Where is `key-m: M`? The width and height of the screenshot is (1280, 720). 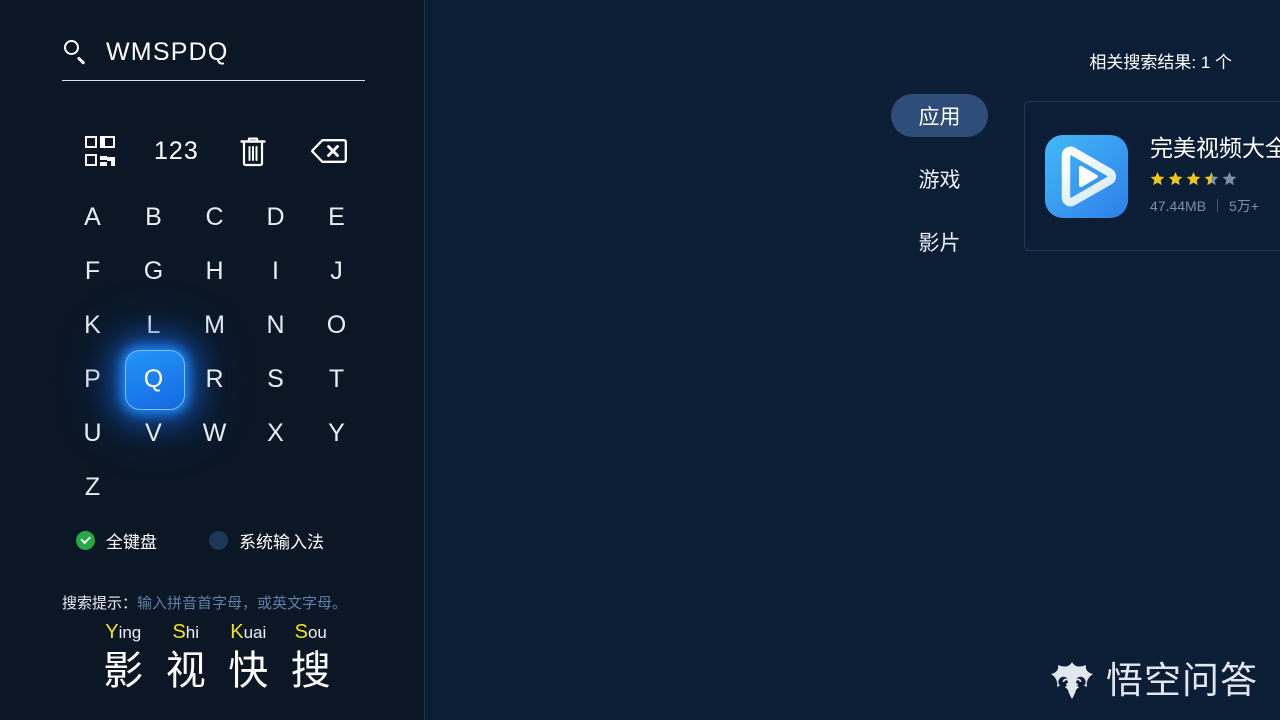 key-m: M is located at coordinates (214, 325).